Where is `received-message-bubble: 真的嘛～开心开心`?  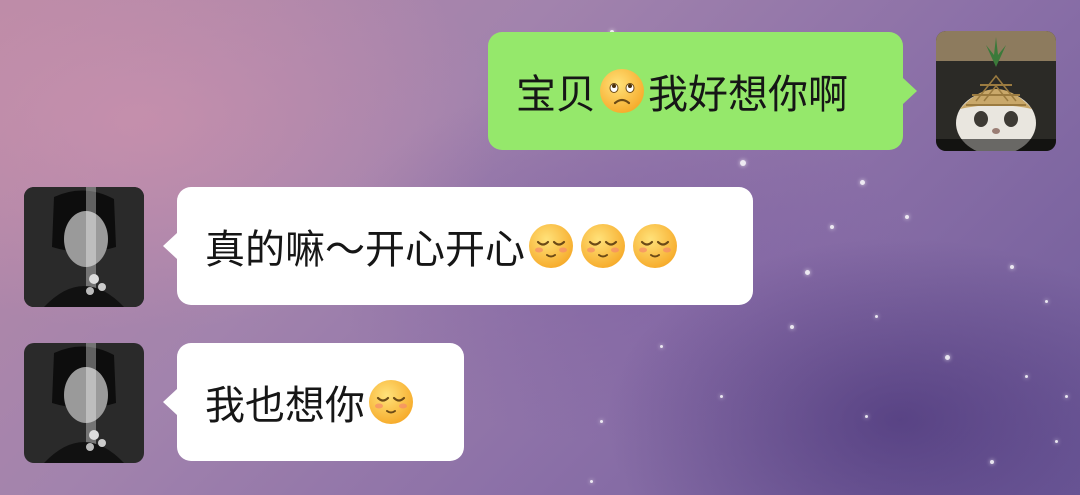
received-message-bubble: 真的嘛～开心开心 is located at coordinates (458, 246).